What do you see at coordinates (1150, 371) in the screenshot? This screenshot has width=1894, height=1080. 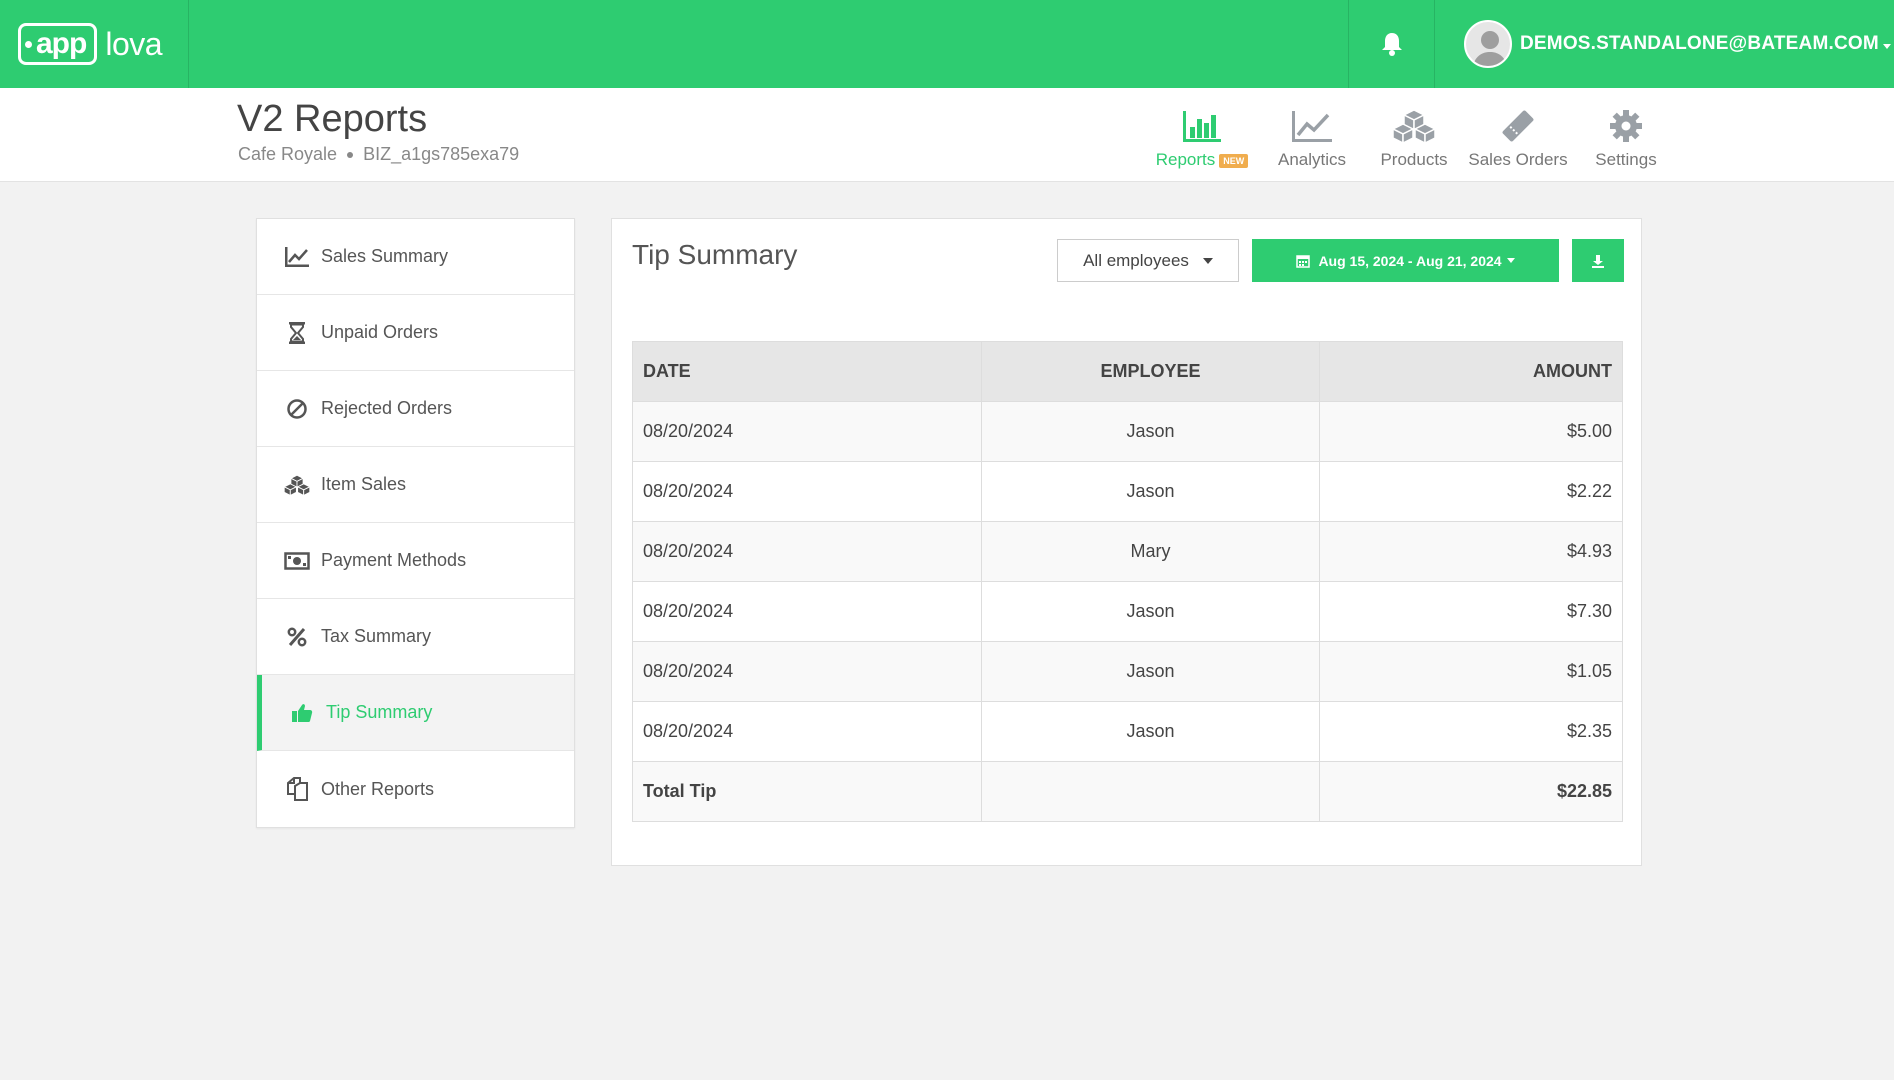 I see `column-header-employee: EMPLOYEE` at bounding box center [1150, 371].